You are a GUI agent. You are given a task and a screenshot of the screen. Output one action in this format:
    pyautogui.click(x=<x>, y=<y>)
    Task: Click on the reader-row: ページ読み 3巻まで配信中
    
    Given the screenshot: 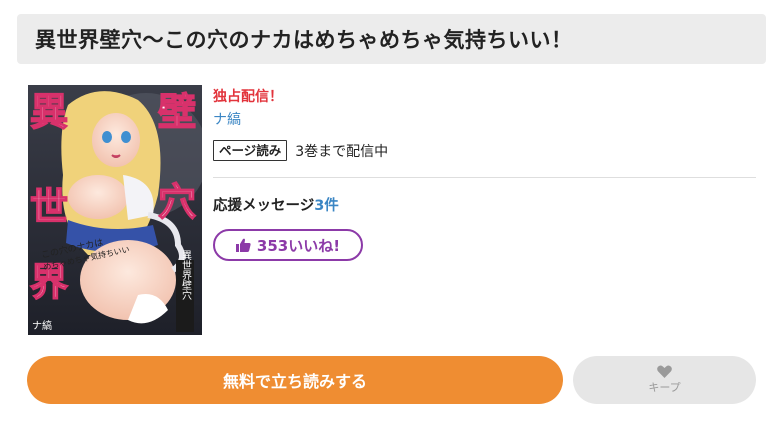 What is the action you would take?
    pyautogui.click(x=300, y=150)
    